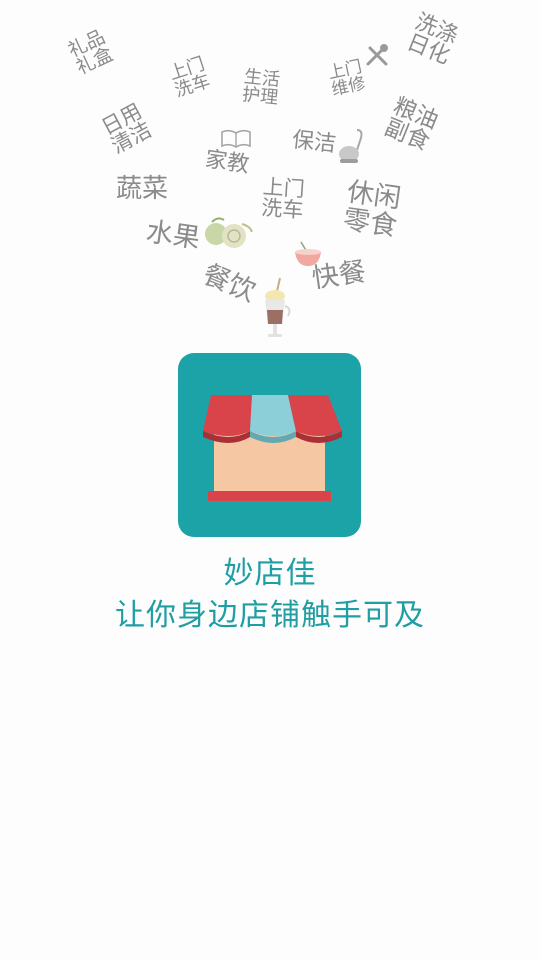  I want to click on storefront-icon, so click(272, 448).